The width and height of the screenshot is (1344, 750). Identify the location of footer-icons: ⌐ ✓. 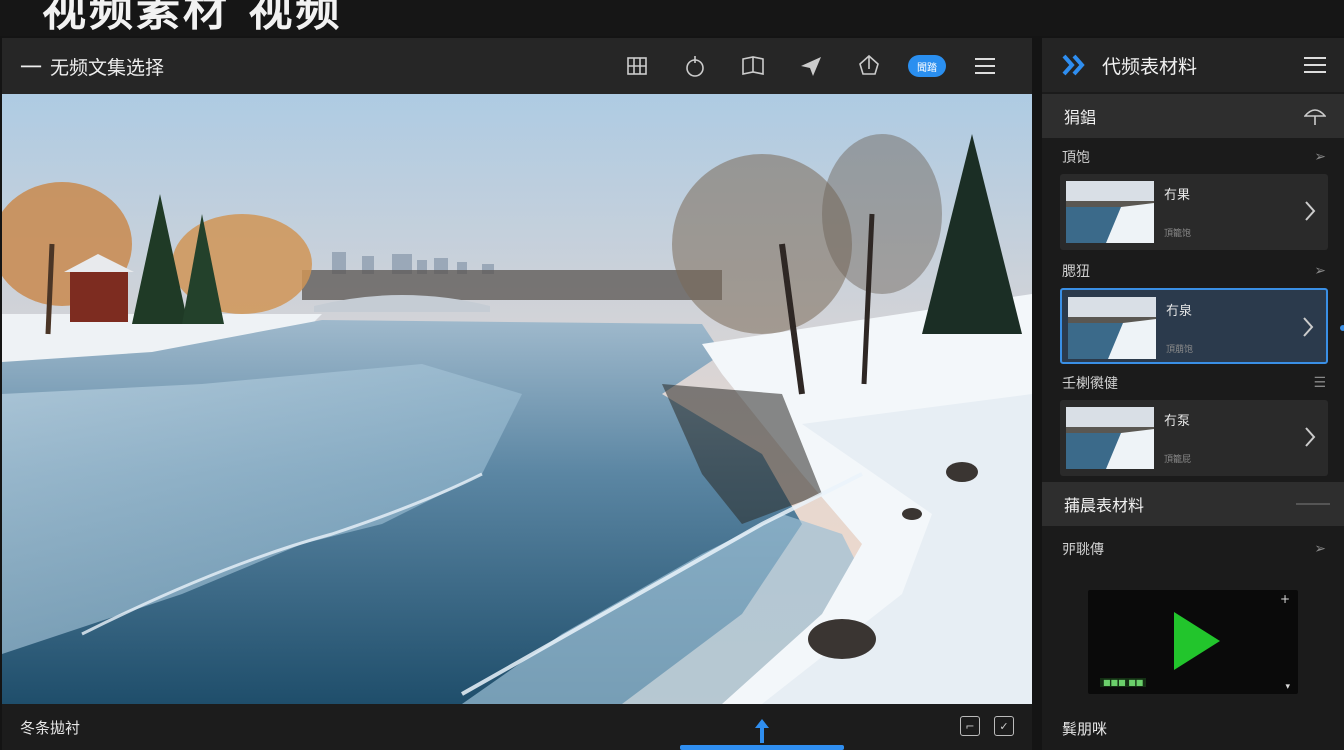
(987, 726).